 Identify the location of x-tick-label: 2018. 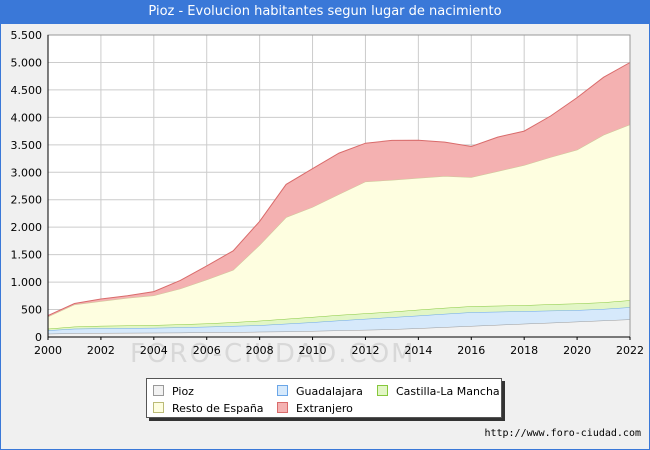
(524, 350).